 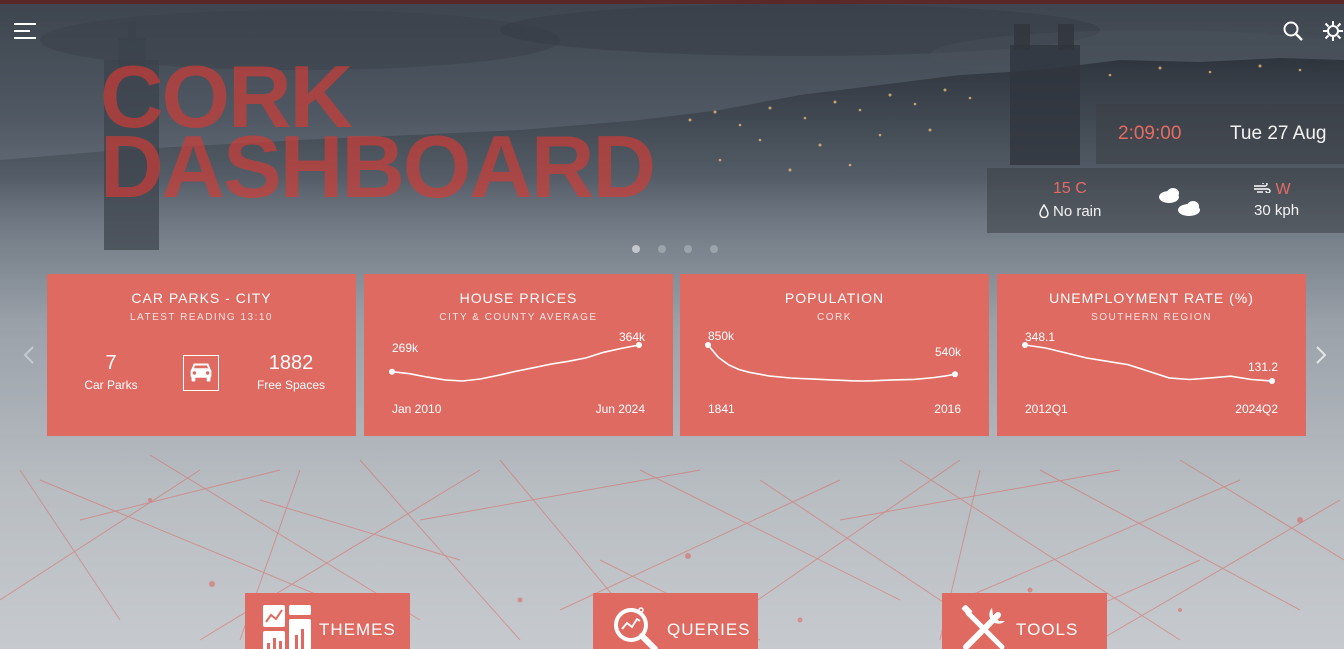 What do you see at coordinates (1151, 298) in the screenshot?
I see `card-title: UNEMPLOYMENT RATE (%)` at bounding box center [1151, 298].